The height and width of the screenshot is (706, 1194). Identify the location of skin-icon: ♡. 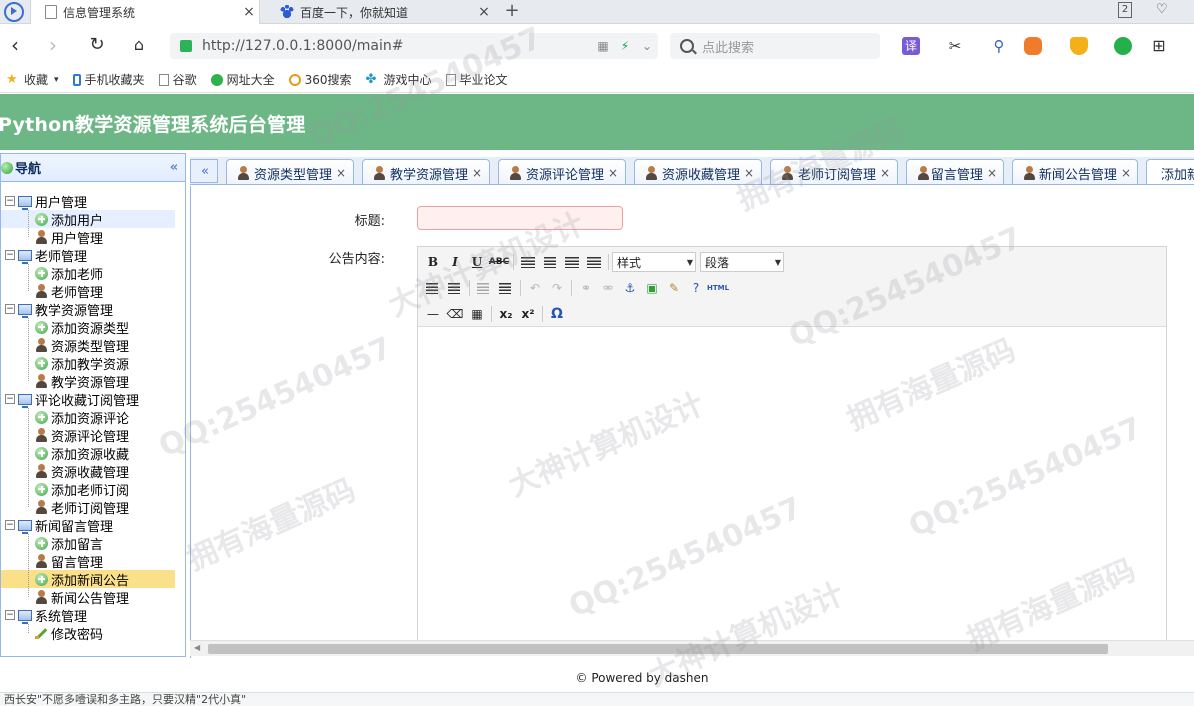
(1164, 10).